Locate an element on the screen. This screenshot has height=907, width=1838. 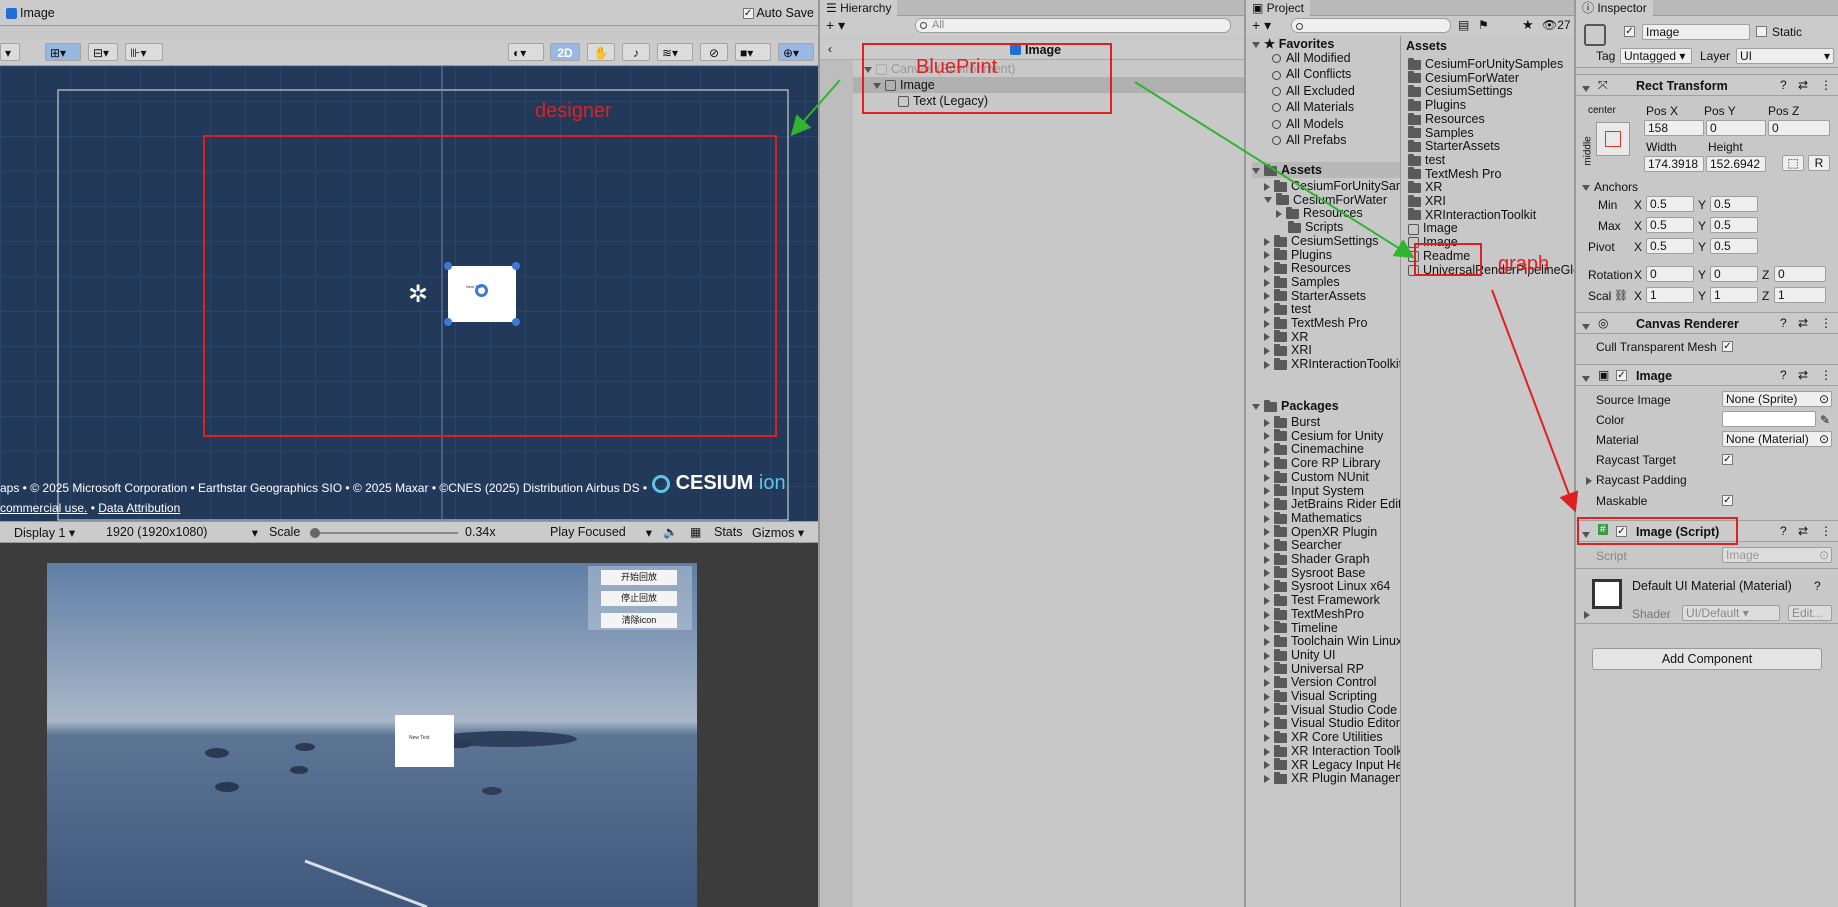
hidden-packages-count: 👁27 is located at coordinates (1556, 25).